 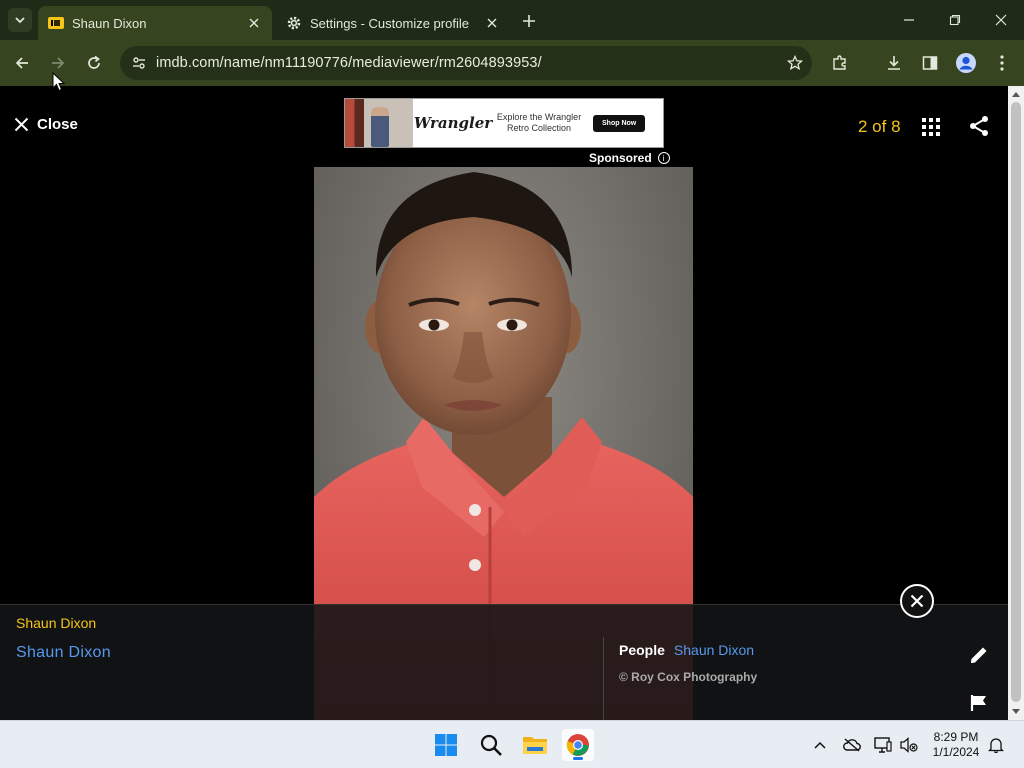 I want to click on collapse-caption-button, so click(x=917, y=601).